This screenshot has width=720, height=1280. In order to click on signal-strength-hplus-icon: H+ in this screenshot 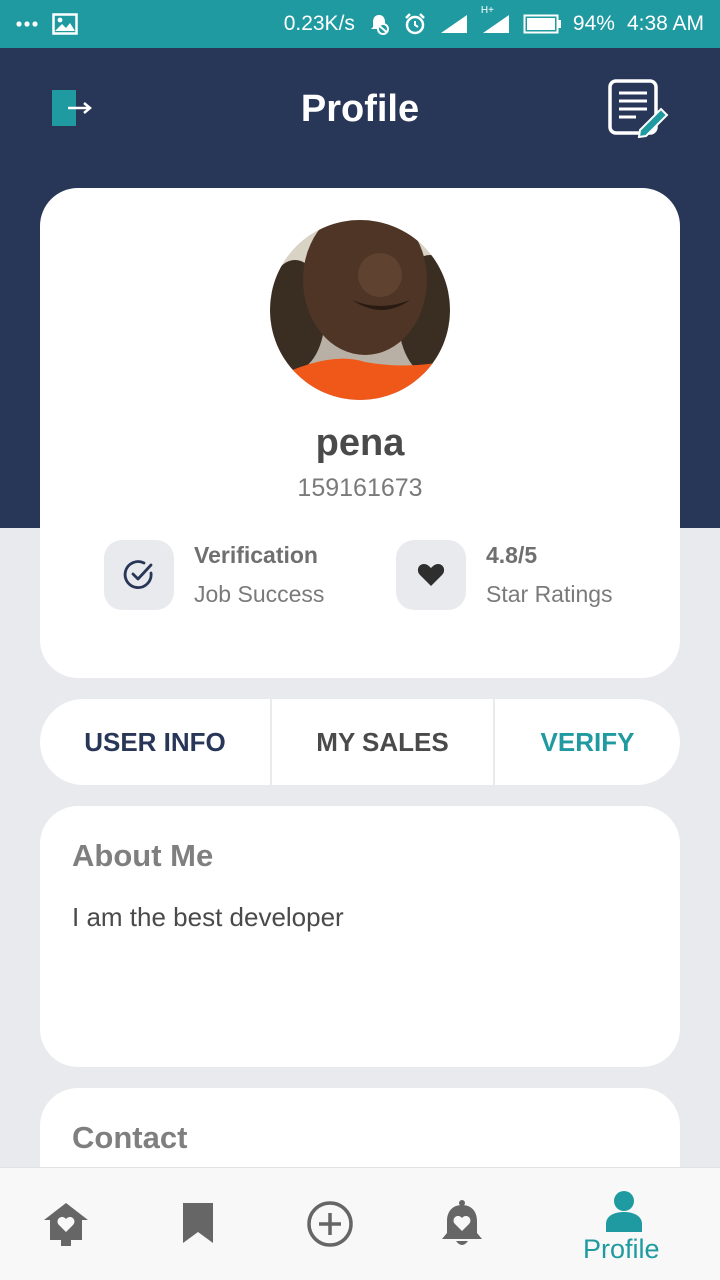, I will do `click(496, 20)`.